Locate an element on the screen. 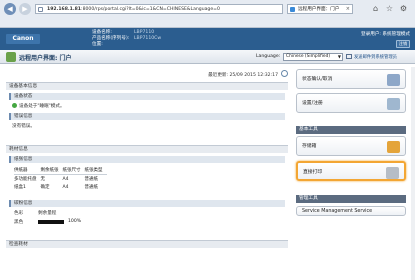 The height and width of the screenshot is (280, 415). settings-button: 设置/注册 is located at coordinates (351, 103).